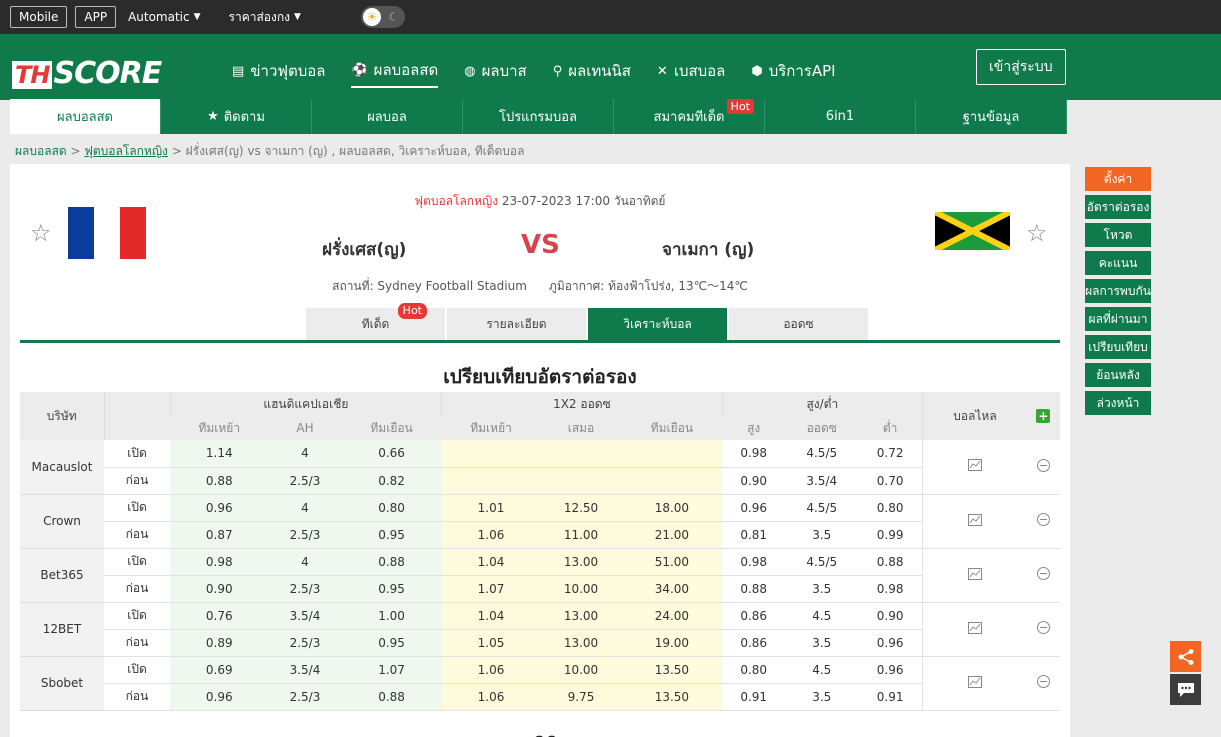 This screenshot has width=1221, height=737. What do you see at coordinates (41, 233) in the screenshot?
I see `favorite-home-star-icon: ☆` at bounding box center [41, 233].